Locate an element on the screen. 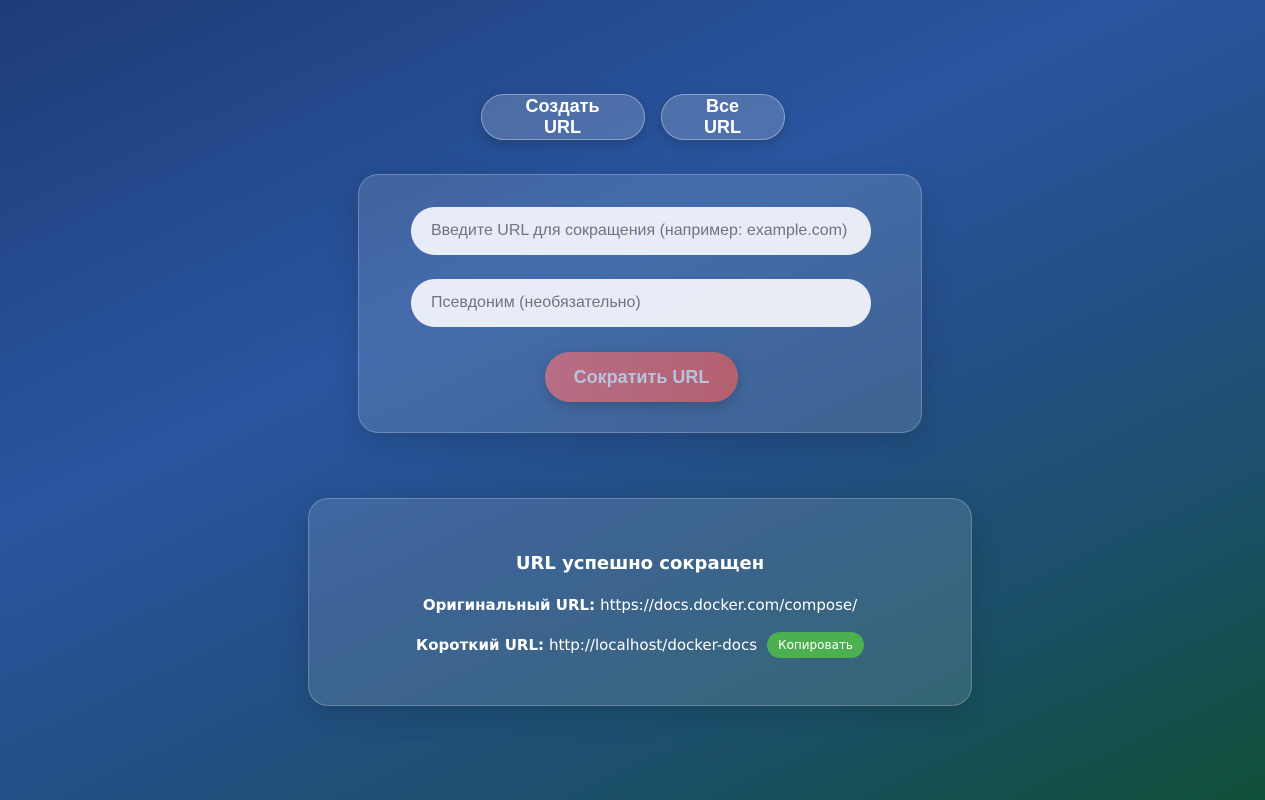  shorten-url-button: Сократить URL is located at coordinates (641, 377).